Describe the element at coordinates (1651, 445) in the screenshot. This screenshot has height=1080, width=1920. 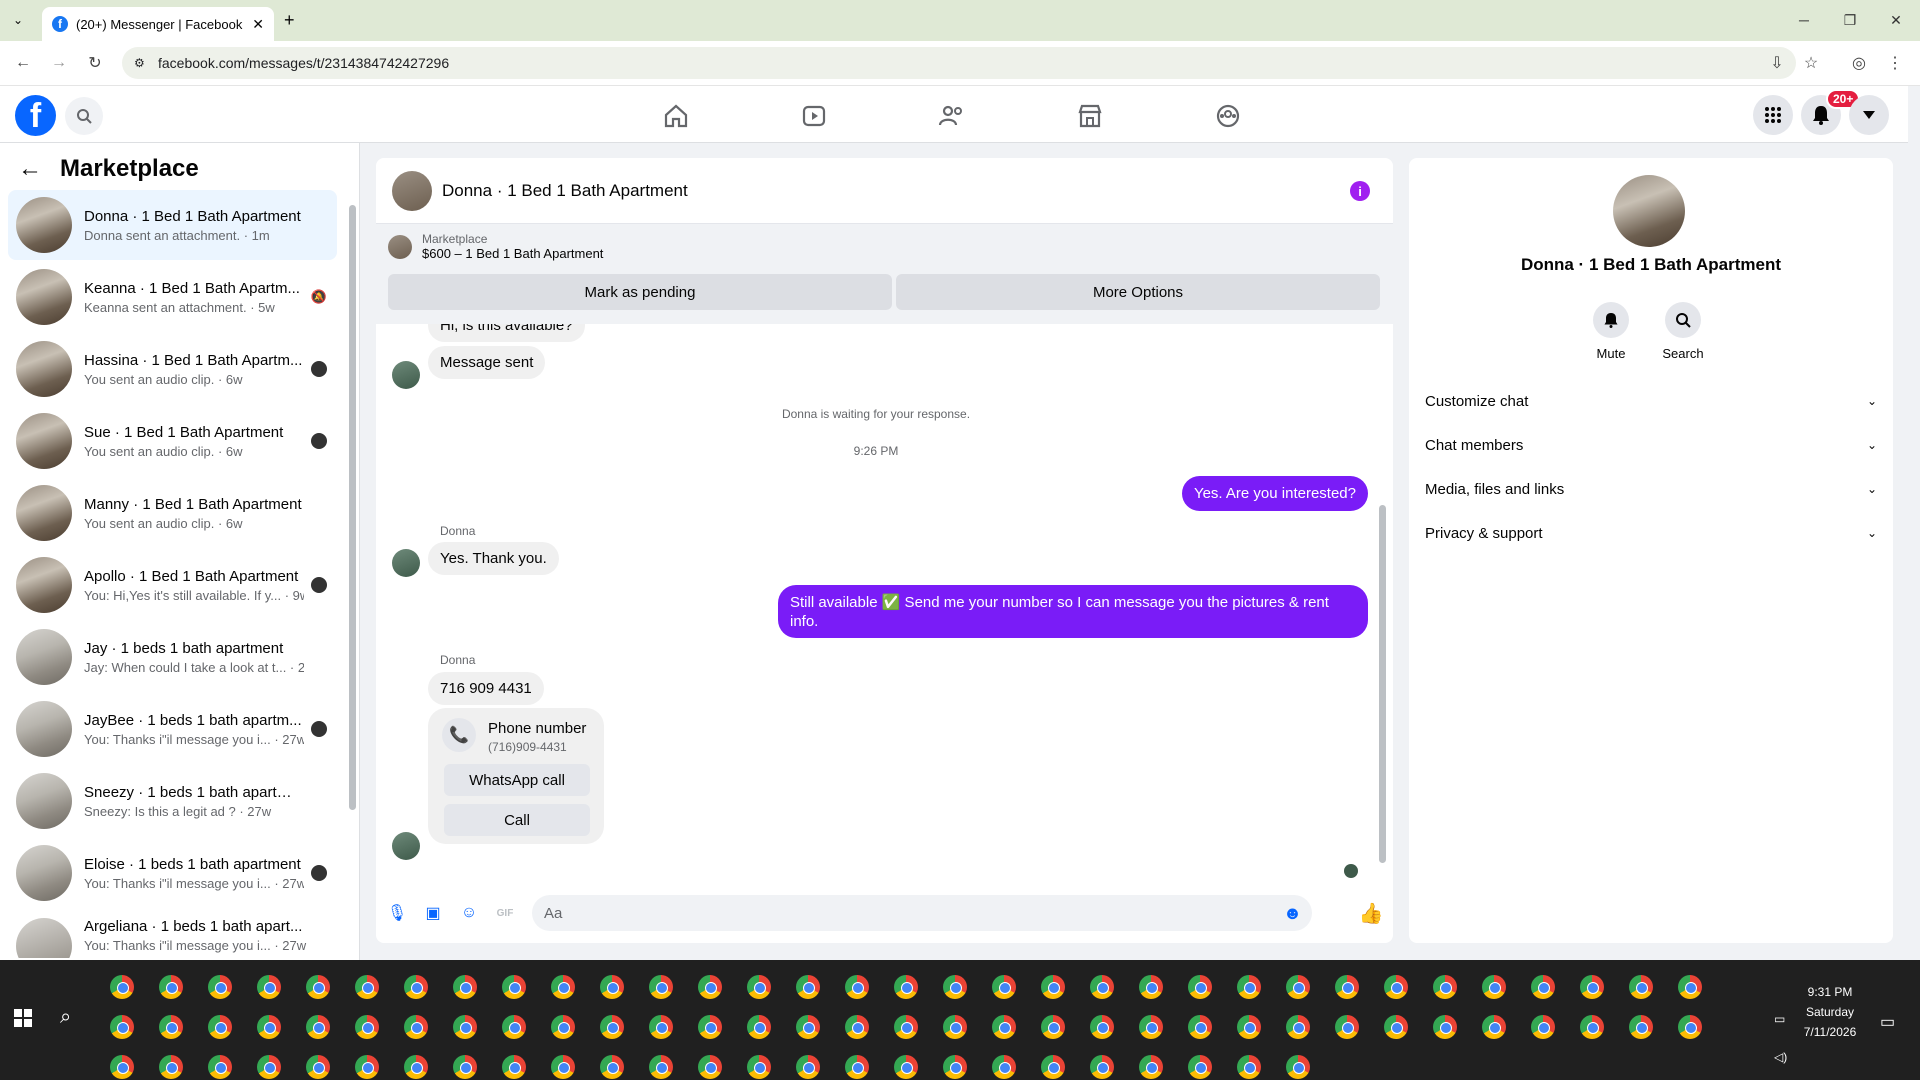
I see `chat-members-section: Chat members ⌄` at that location.